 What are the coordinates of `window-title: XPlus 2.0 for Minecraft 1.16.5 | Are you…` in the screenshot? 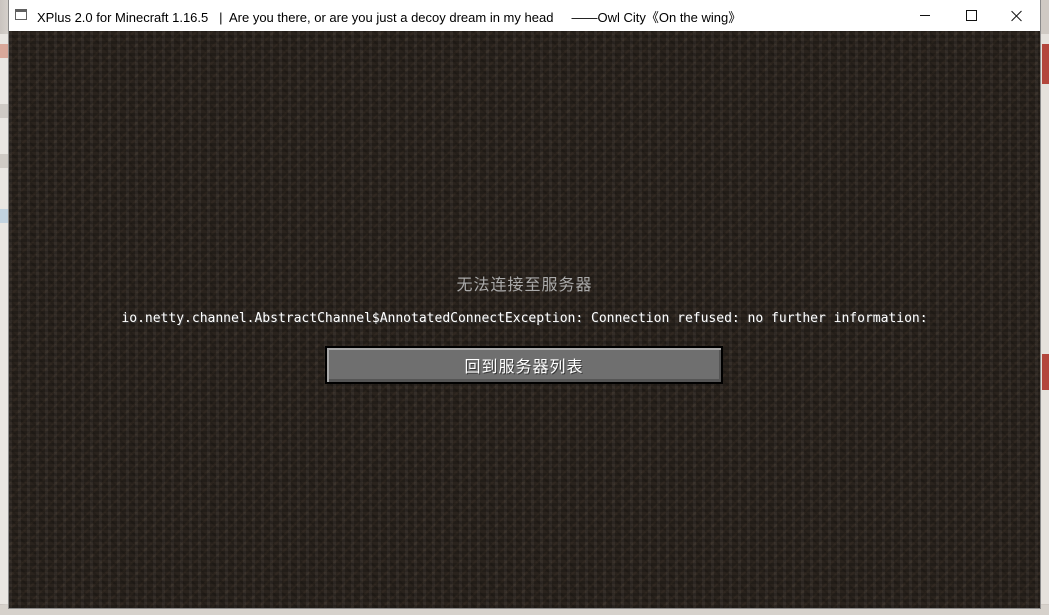 It's located at (389, 17).